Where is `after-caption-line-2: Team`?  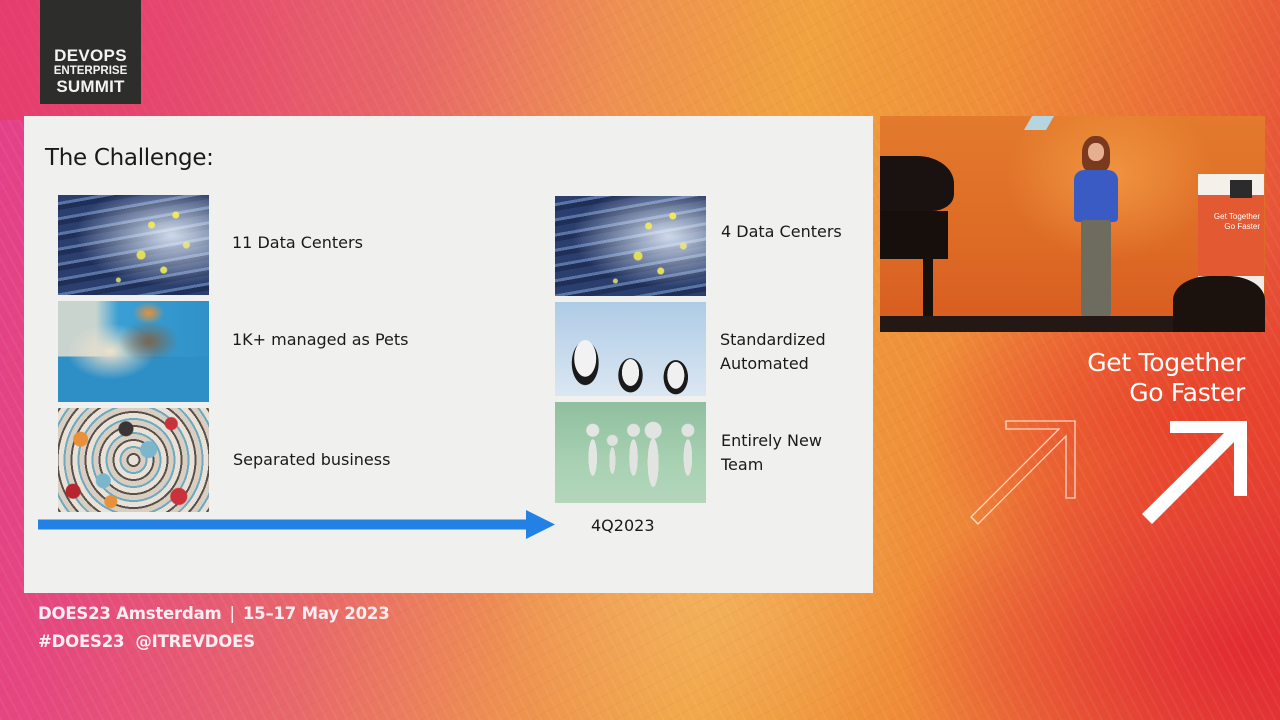 after-caption-line-2: Team is located at coordinates (742, 464).